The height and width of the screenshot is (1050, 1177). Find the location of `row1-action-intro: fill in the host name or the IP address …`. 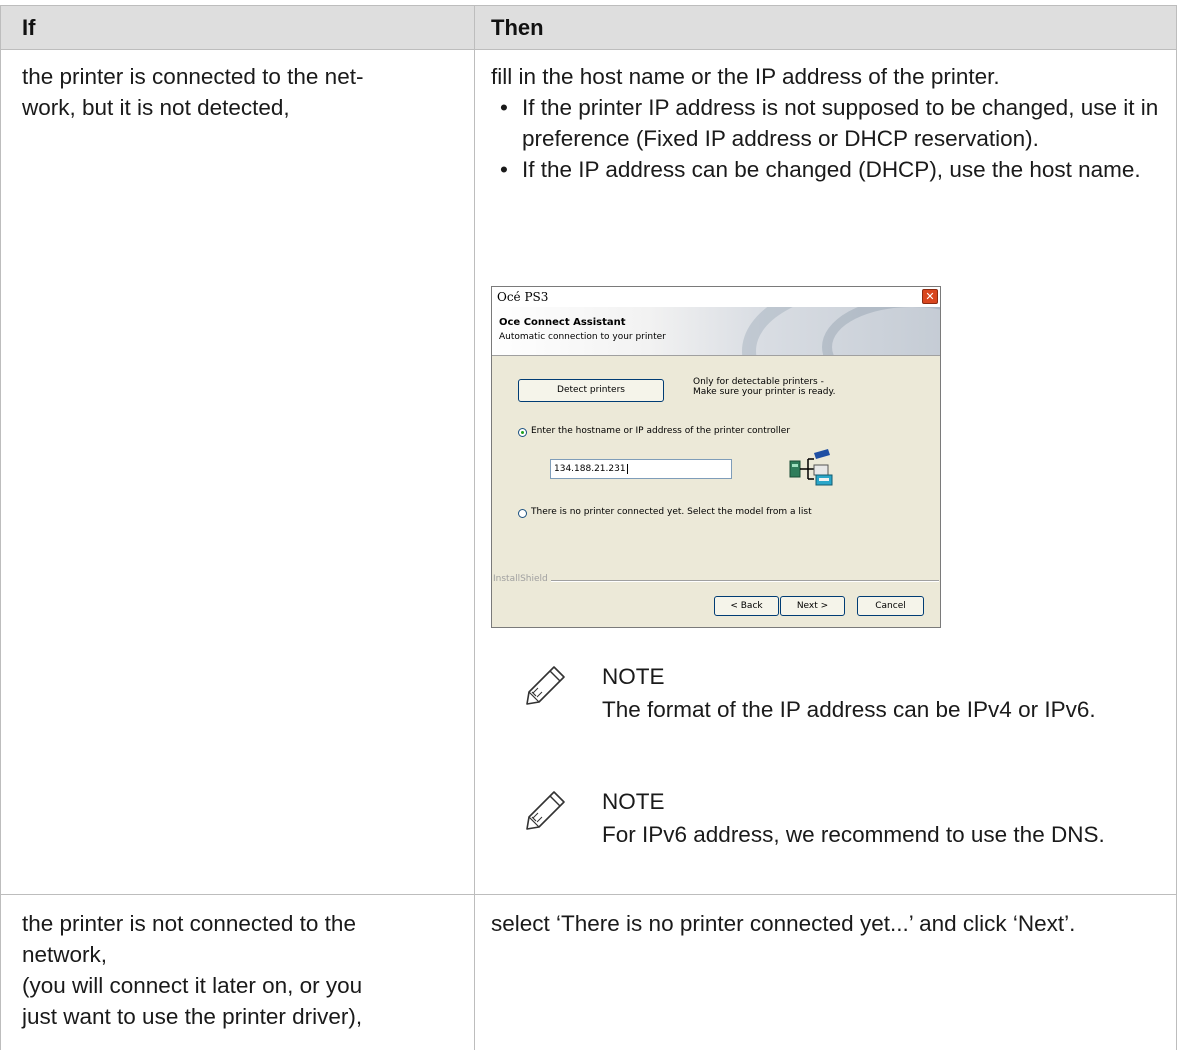

row1-action-intro: fill in the host name or the IP address … is located at coordinates (745, 76).